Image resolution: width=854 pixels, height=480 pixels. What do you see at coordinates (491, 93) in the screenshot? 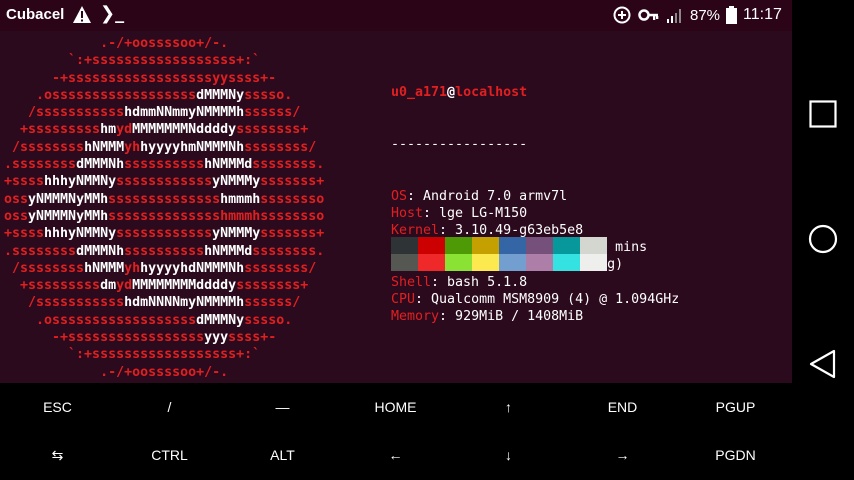
I see `hostname: localhost` at bounding box center [491, 93].